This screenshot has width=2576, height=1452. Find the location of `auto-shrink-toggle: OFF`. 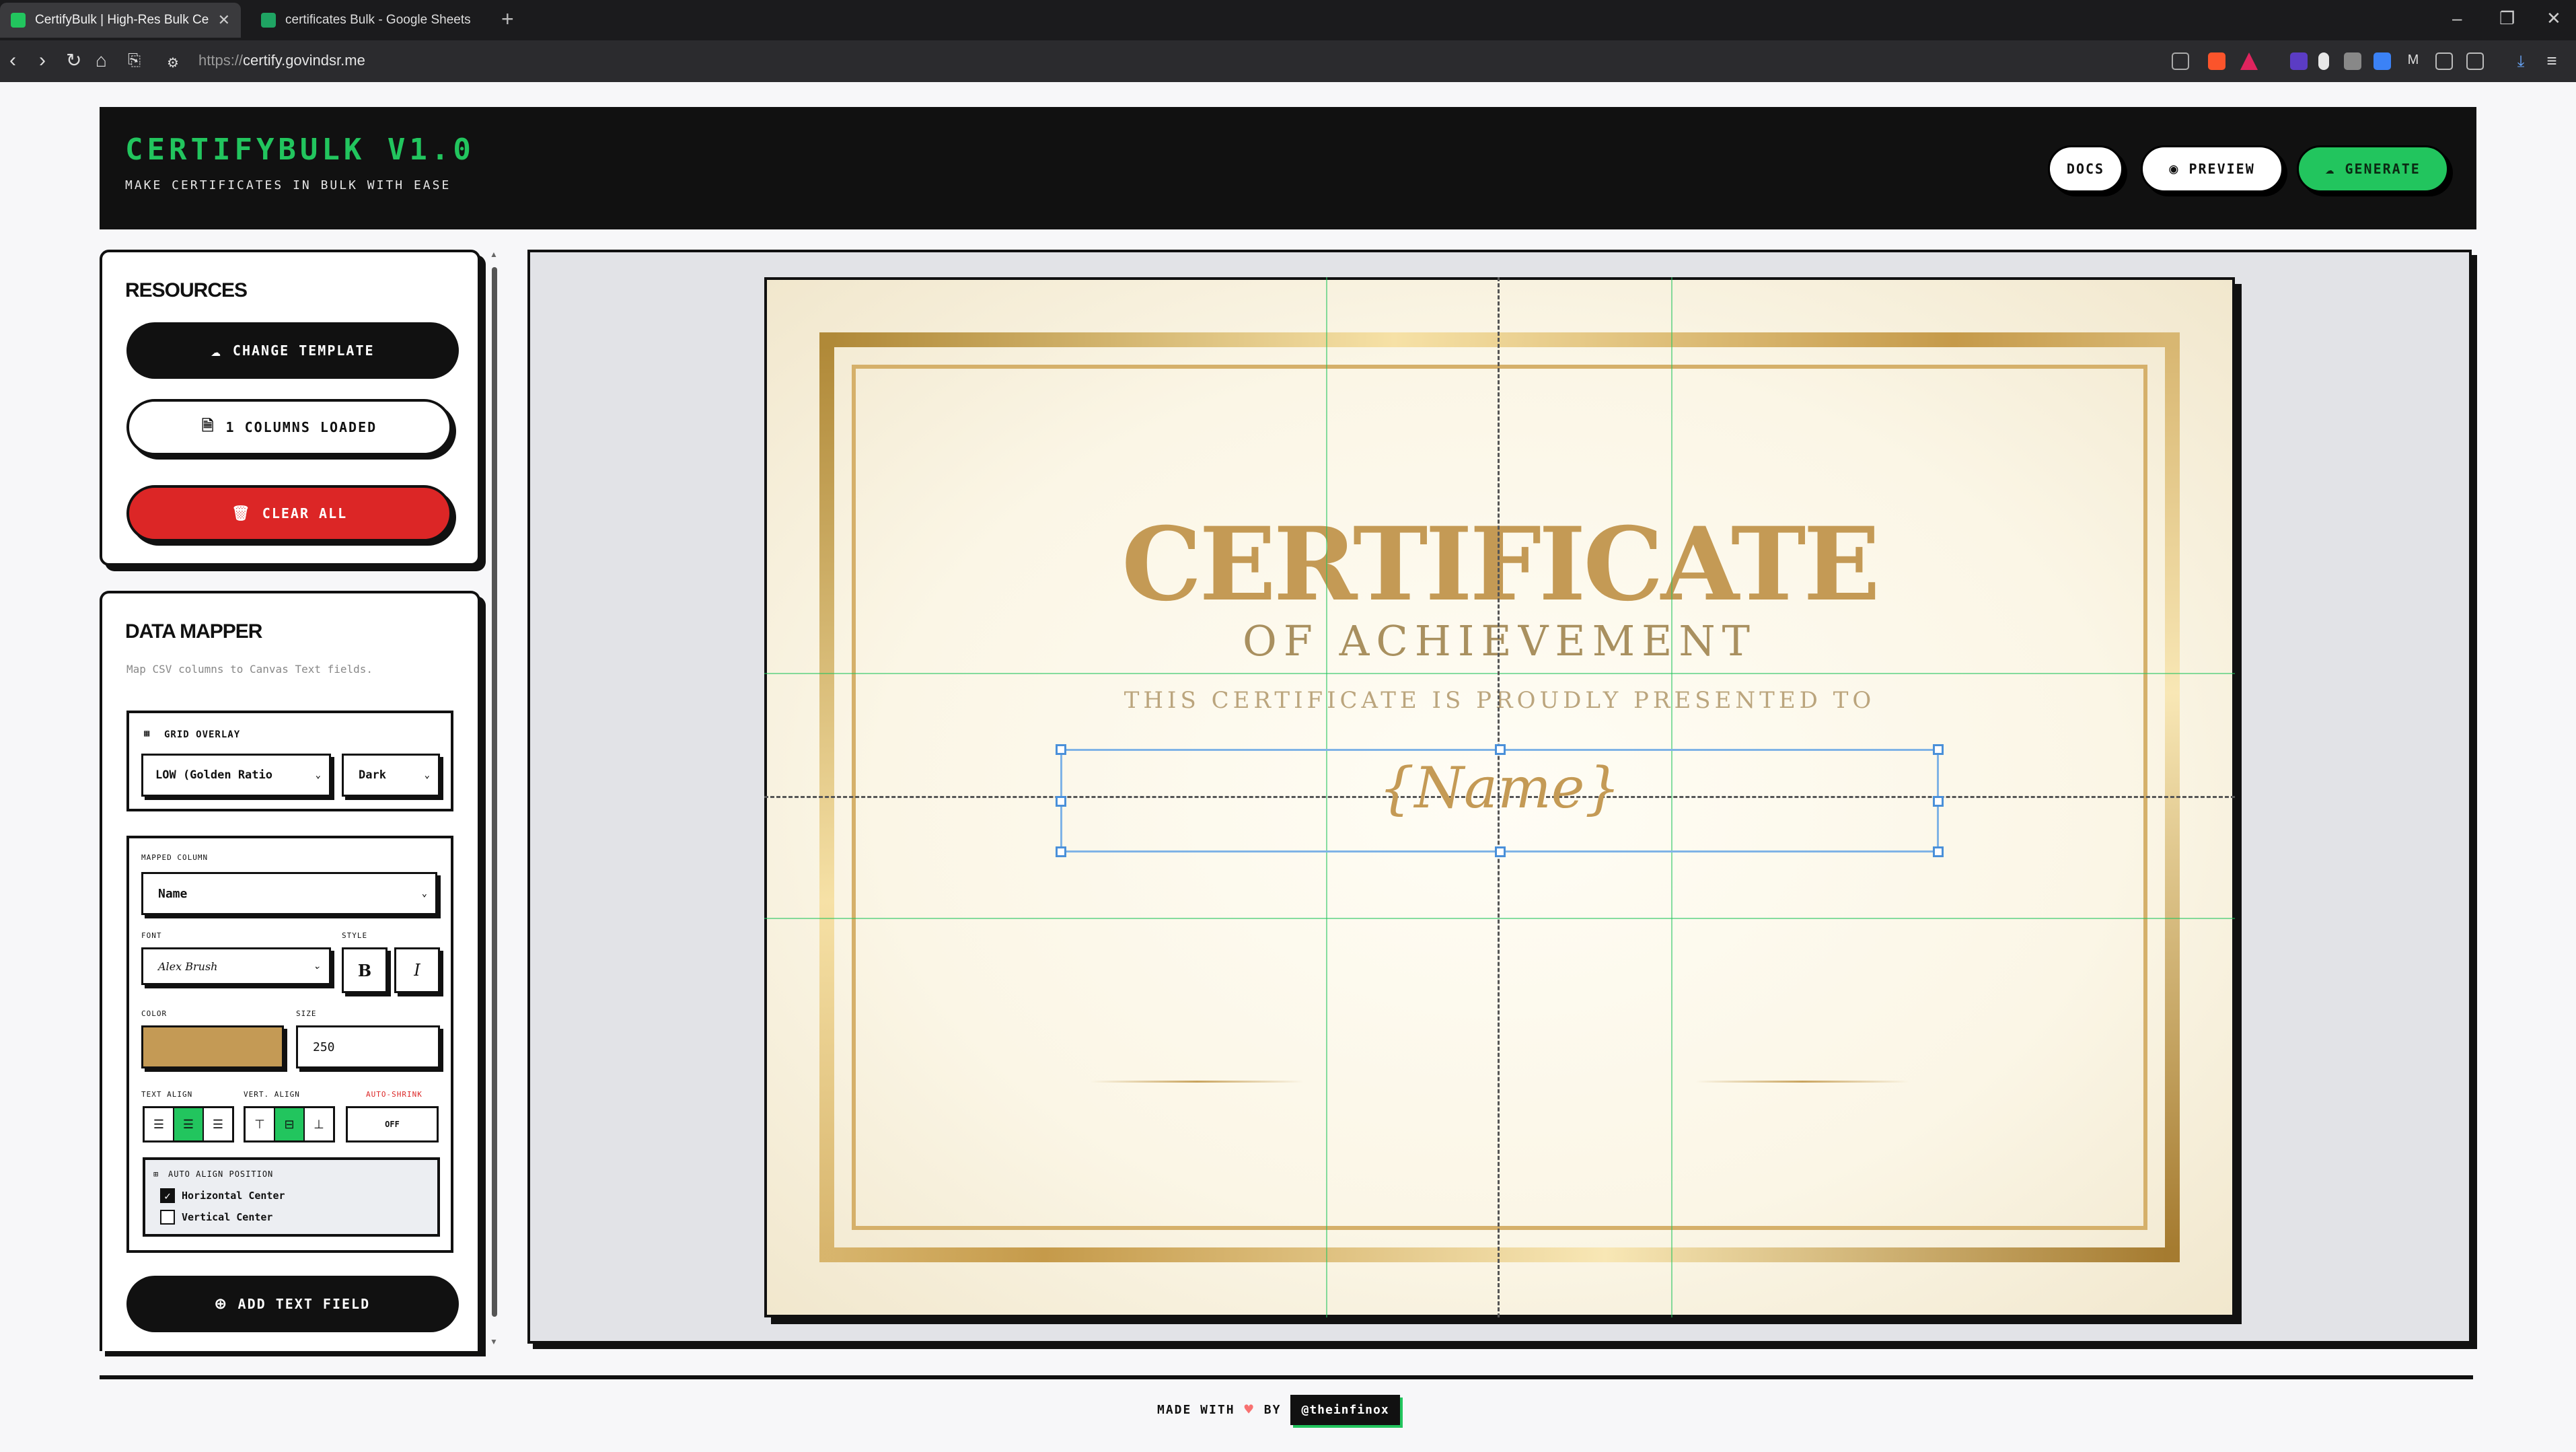

auto-shrink-toggle: OFF is located at coordinates (392, 1124).